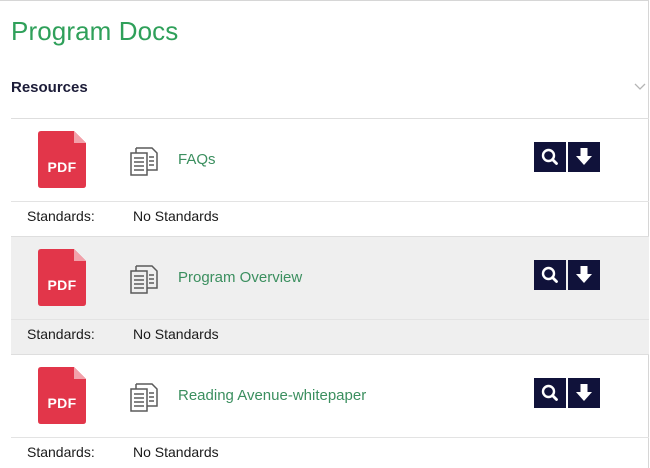 The image size is (650, 468). What do you see at coordinates (197, 159) in the screenshot?
I see `resource-link: FAQs` at bounding box center [197, 159].